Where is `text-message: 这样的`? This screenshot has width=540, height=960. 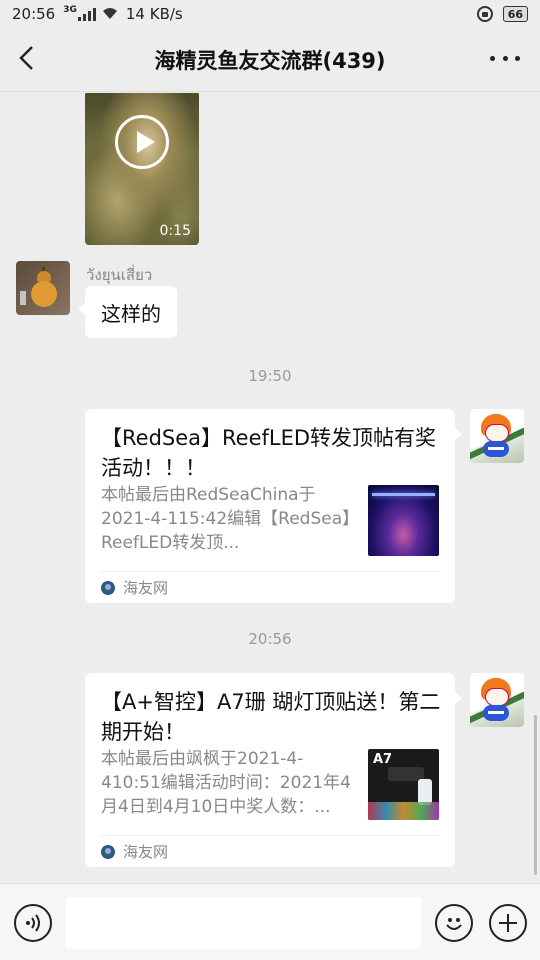
text-message: 这样的 is located at coordinates (127, 312).